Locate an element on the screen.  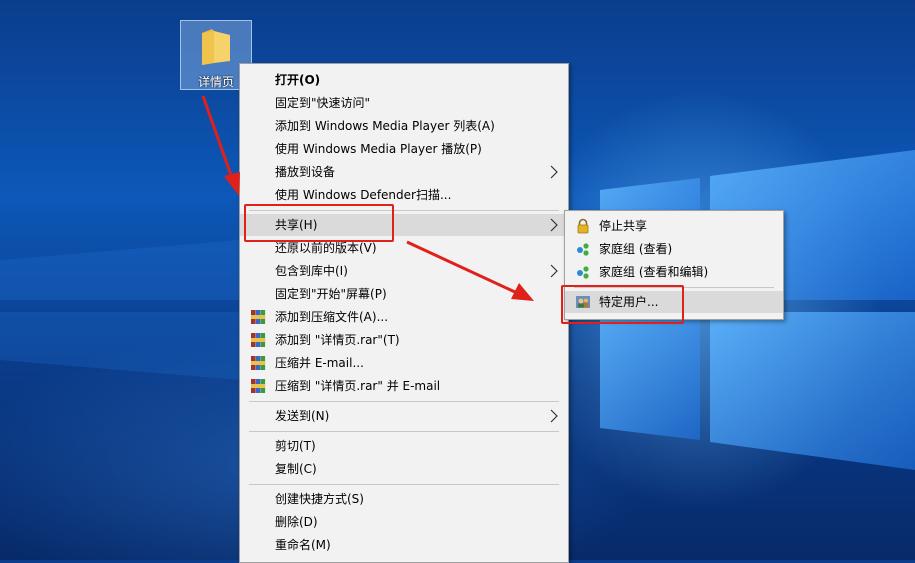
menu-item-label: 添加到 "详情页.rar"(T) is located at coordinates (337, 340).